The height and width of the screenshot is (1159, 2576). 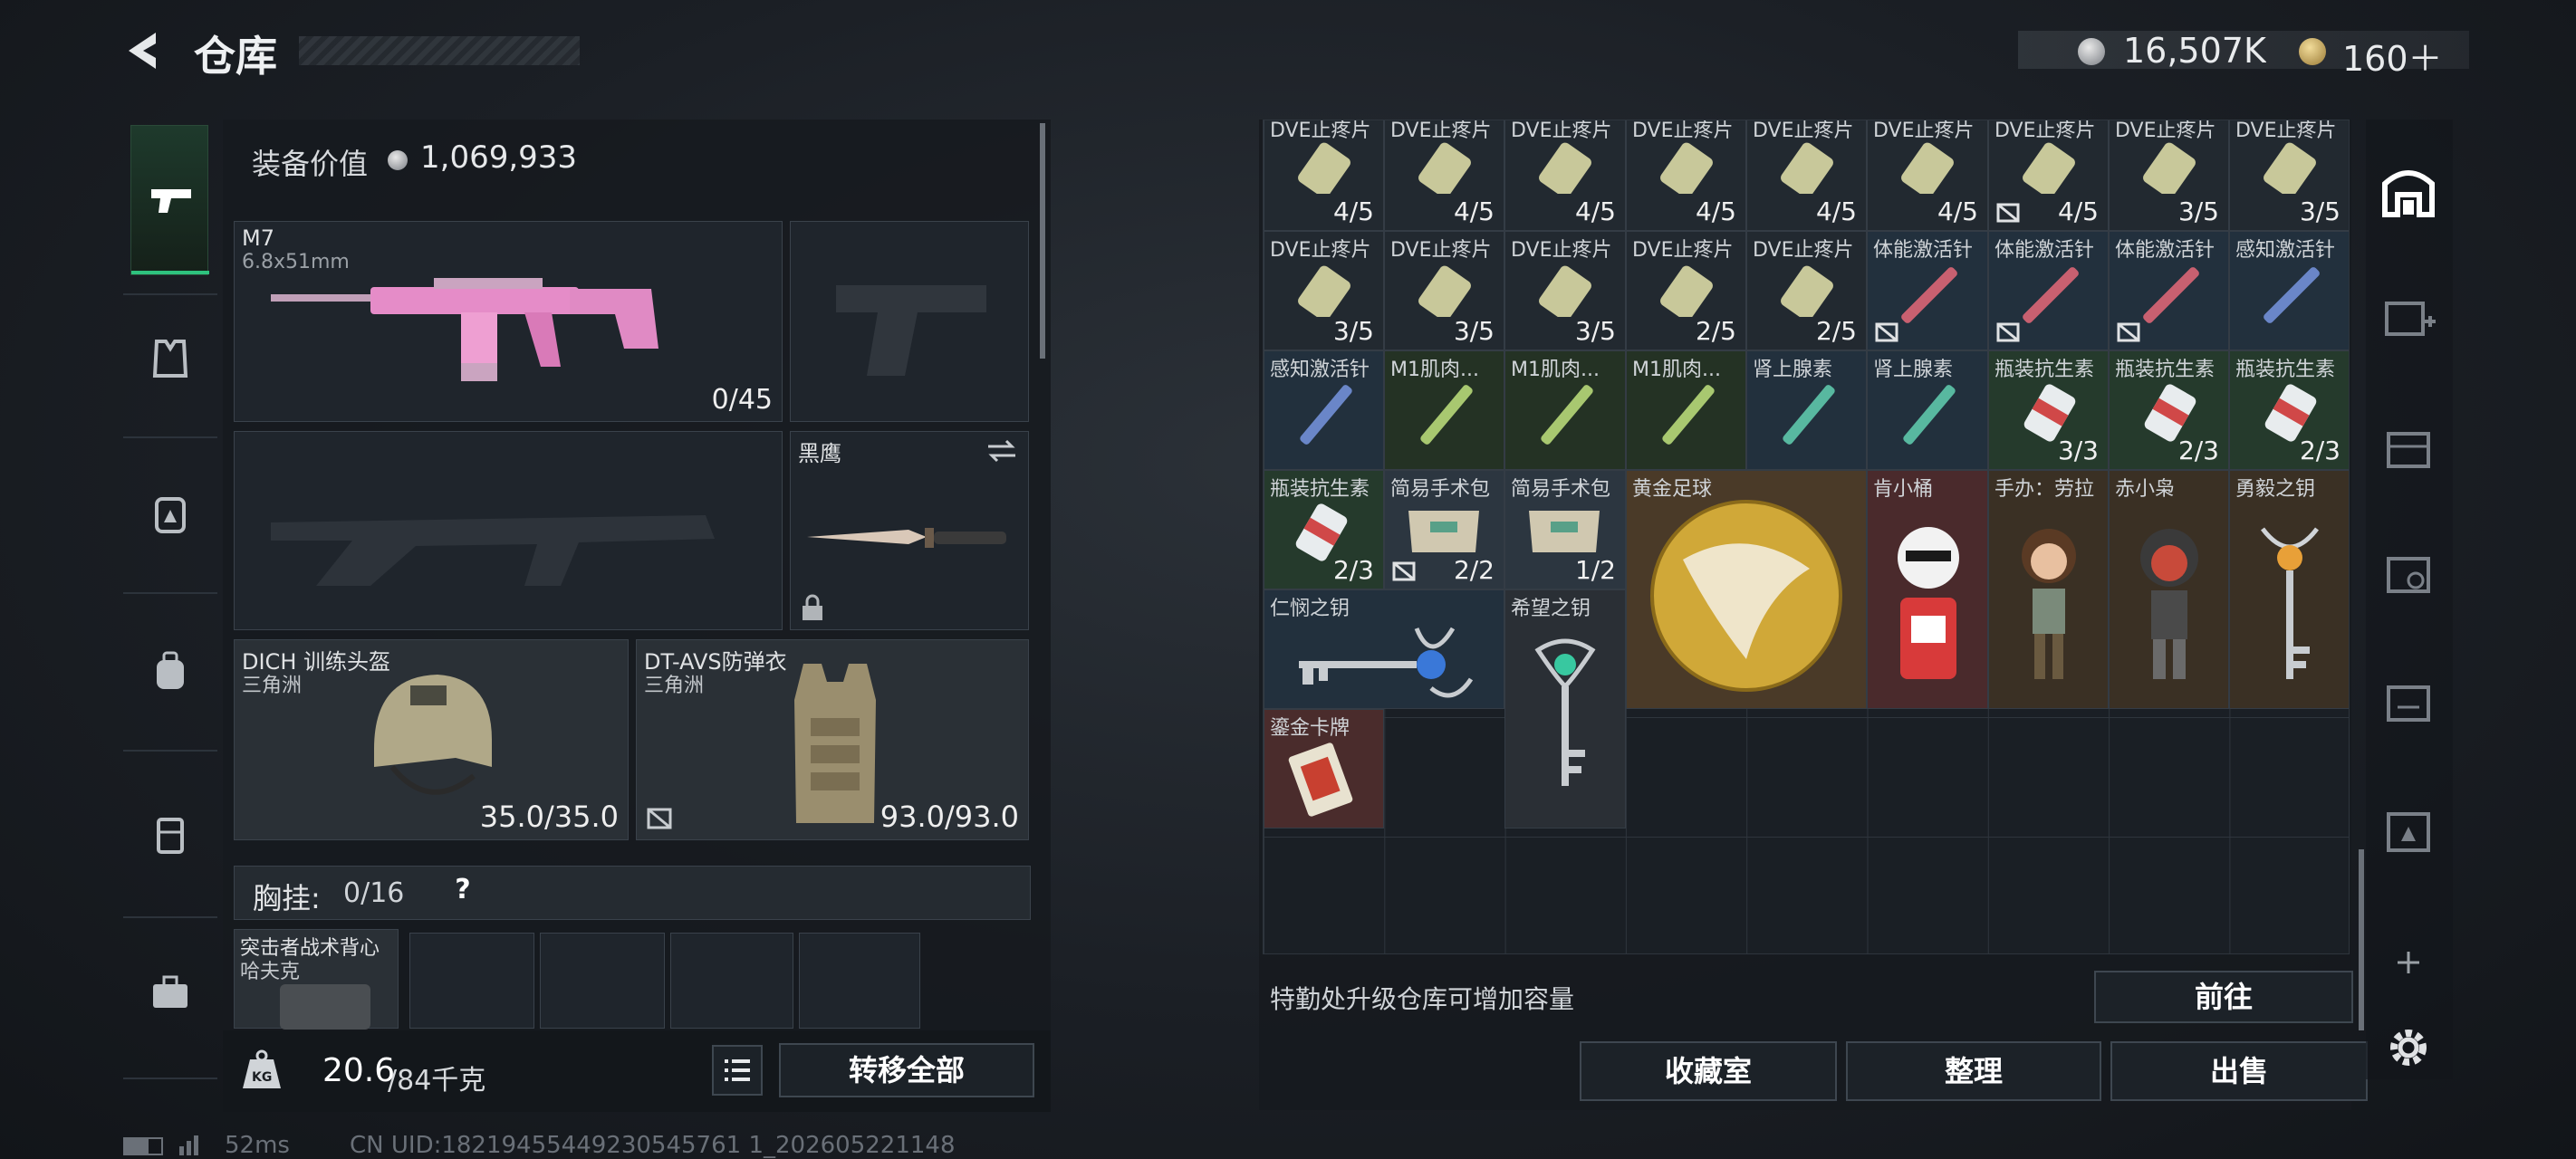 I want to click on currency-coupon: 160＋, so click(x=2392, y=56).